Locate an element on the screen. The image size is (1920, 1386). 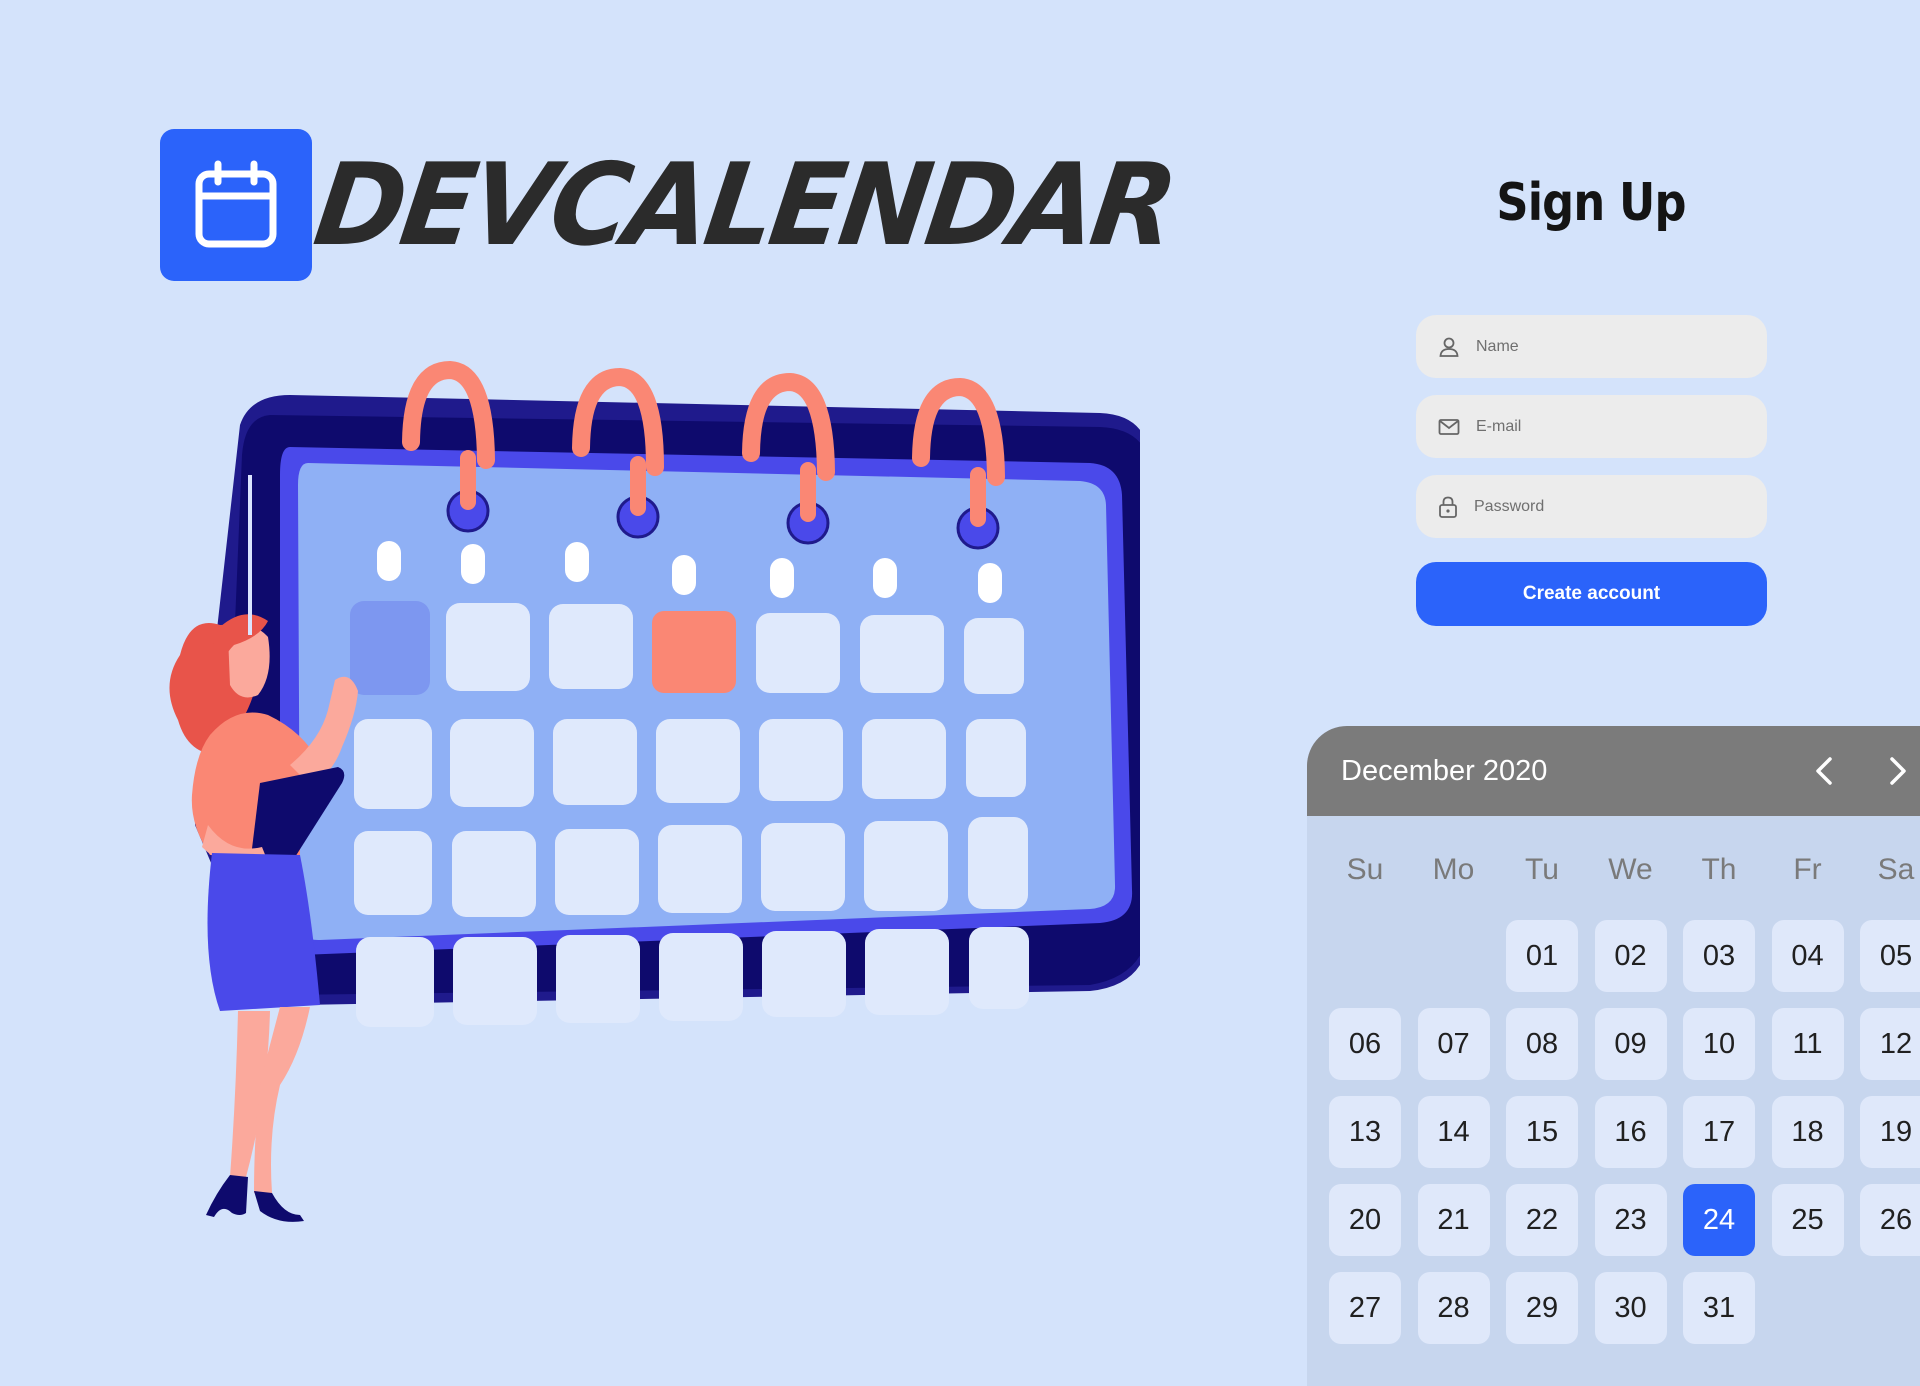
create-account-button: Create account is located at coordinates (1591, 594).